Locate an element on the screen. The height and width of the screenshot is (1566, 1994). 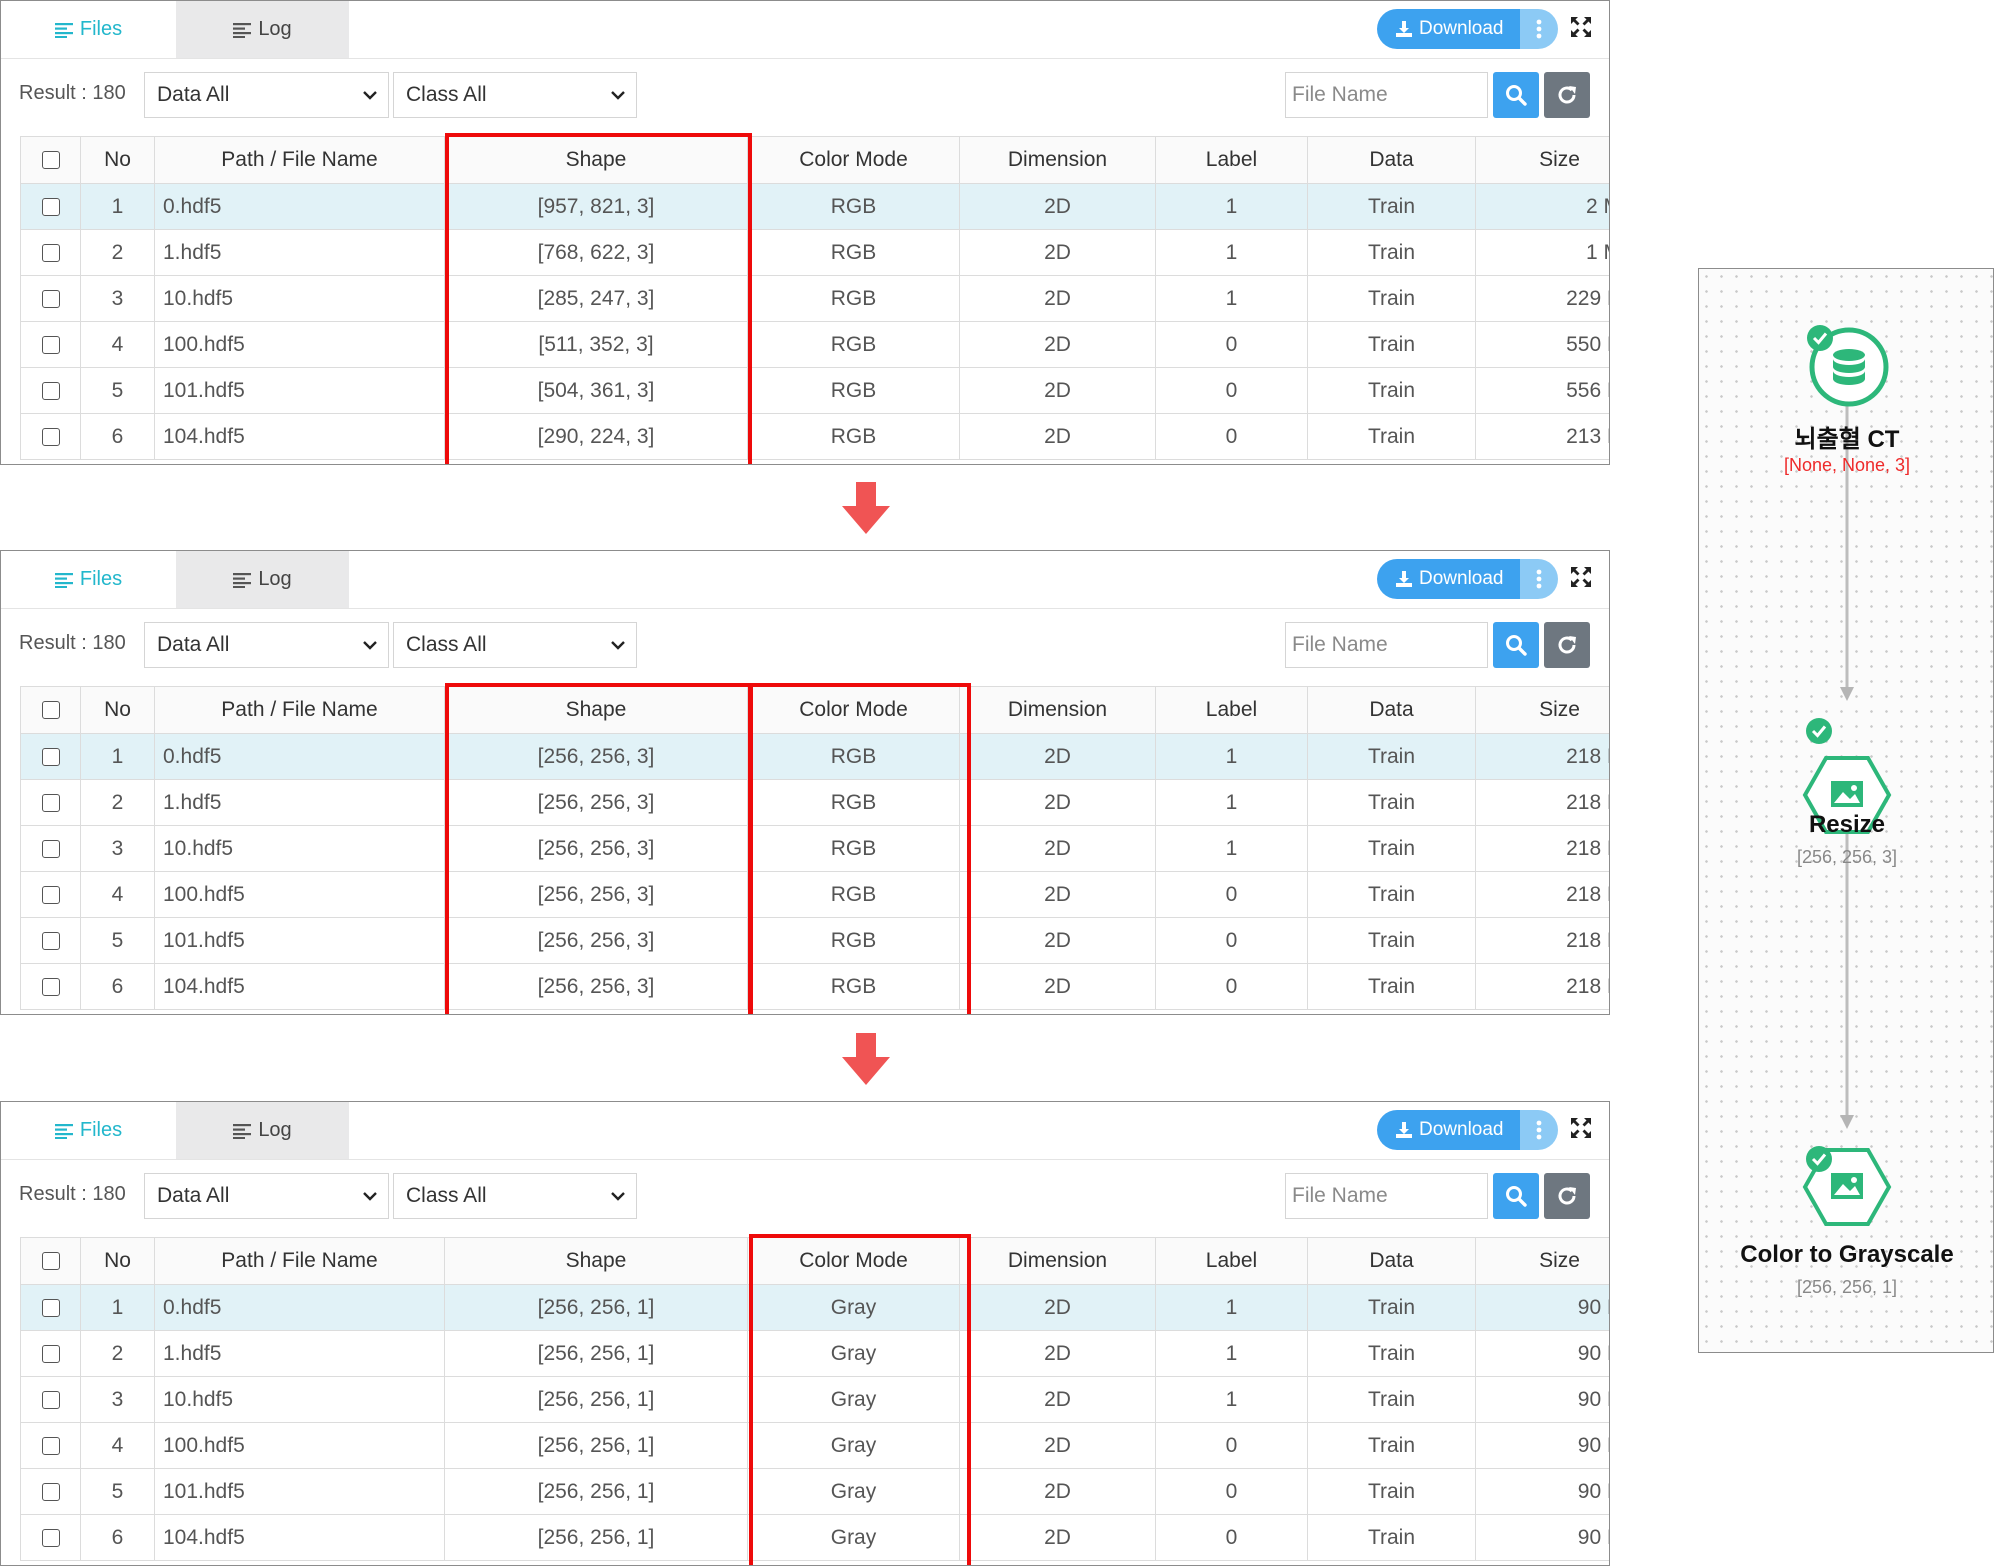
table-cell: 1.hdf5 is located at coordinates (299, 1353).